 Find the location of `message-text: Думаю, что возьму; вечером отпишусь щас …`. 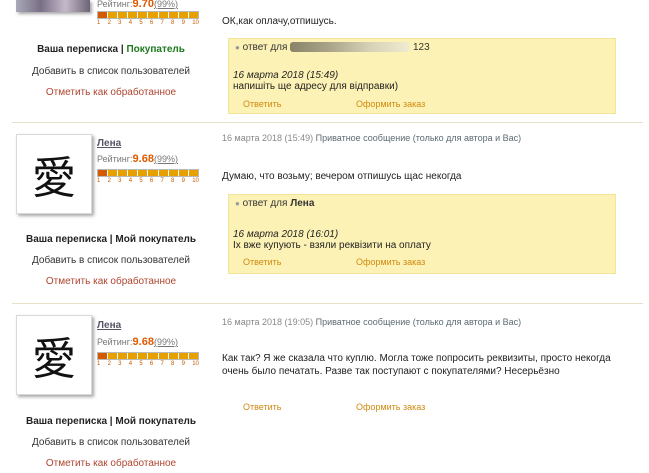

message-text: Думаю, что возьму; вечером отпишусь щас … is located at coordinates (342, 176).